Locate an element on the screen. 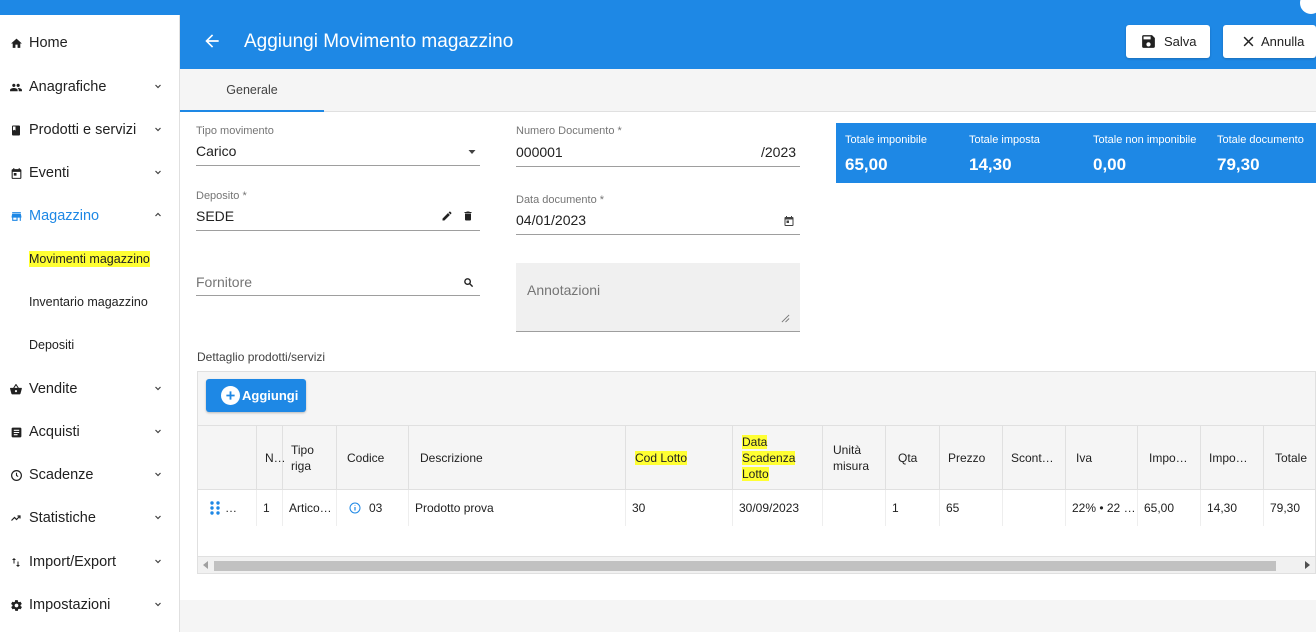  cell-qta: 1 is located at coordinates (913, 508).